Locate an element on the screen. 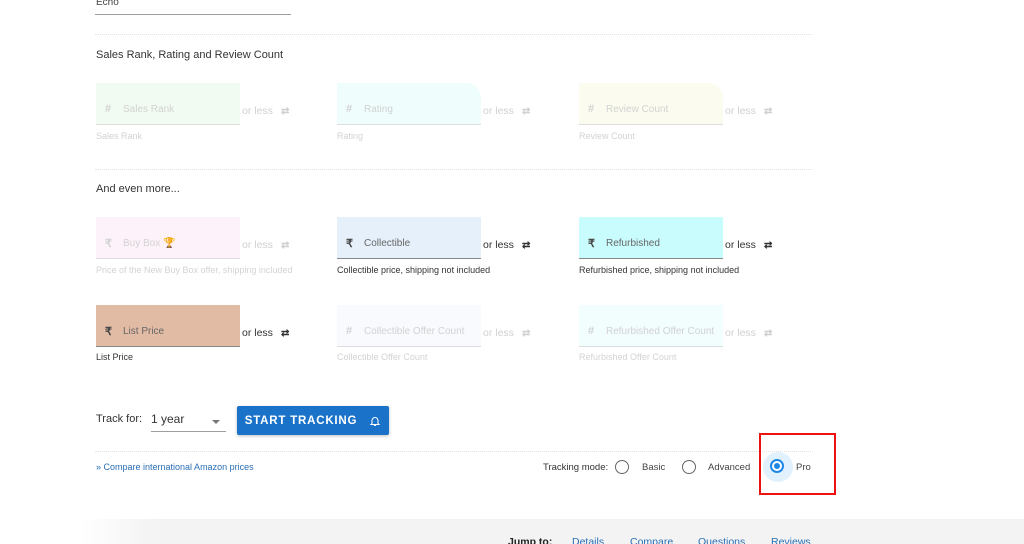 This screenshot has width=1024, height=544. jump-link-compare: Compare is located at coordinates (651, 540).